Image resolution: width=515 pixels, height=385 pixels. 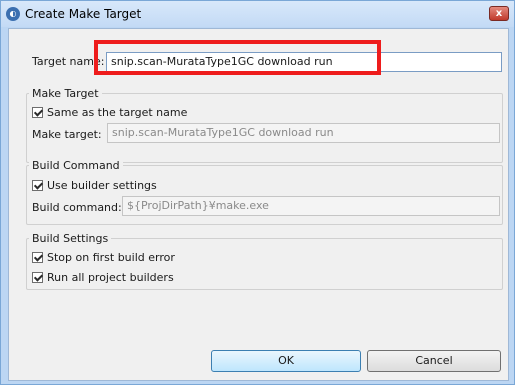 I want to click on build-command-label: Build command:, so click(x=77, y=207).